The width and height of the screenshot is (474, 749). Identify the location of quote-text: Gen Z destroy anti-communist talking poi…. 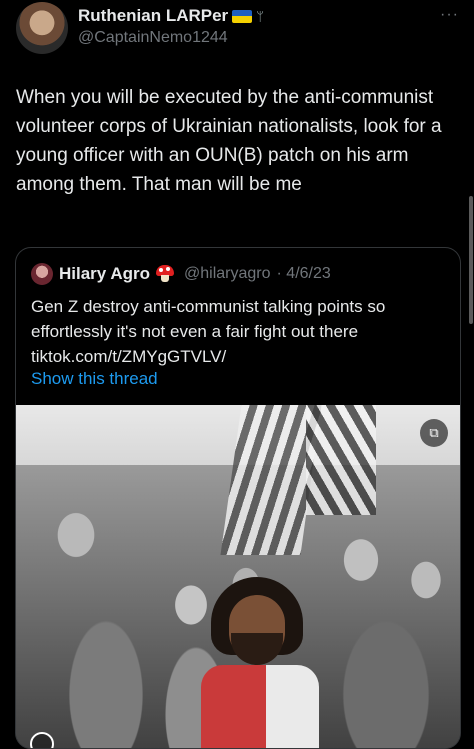
(238, 331).